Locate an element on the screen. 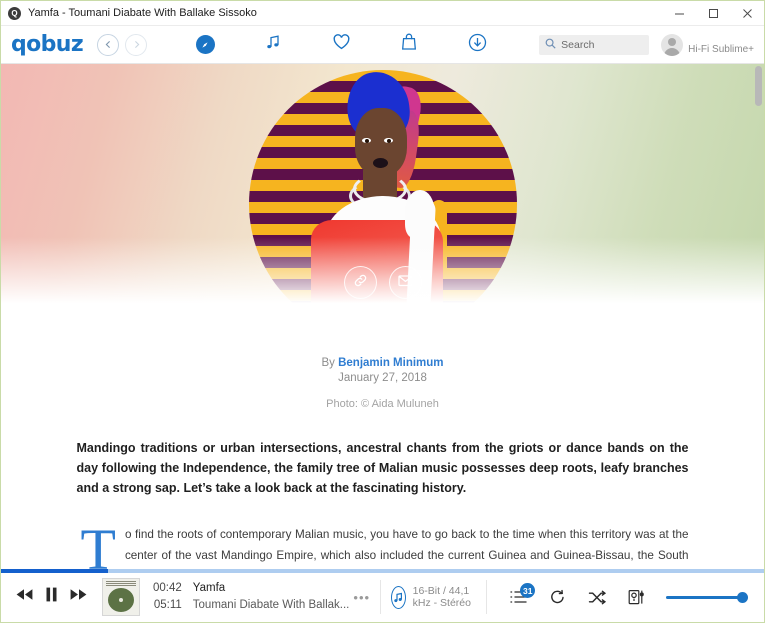 The height and width of the screenshot is (623, 765). envelope-icon is located at coordinates (405, 283).